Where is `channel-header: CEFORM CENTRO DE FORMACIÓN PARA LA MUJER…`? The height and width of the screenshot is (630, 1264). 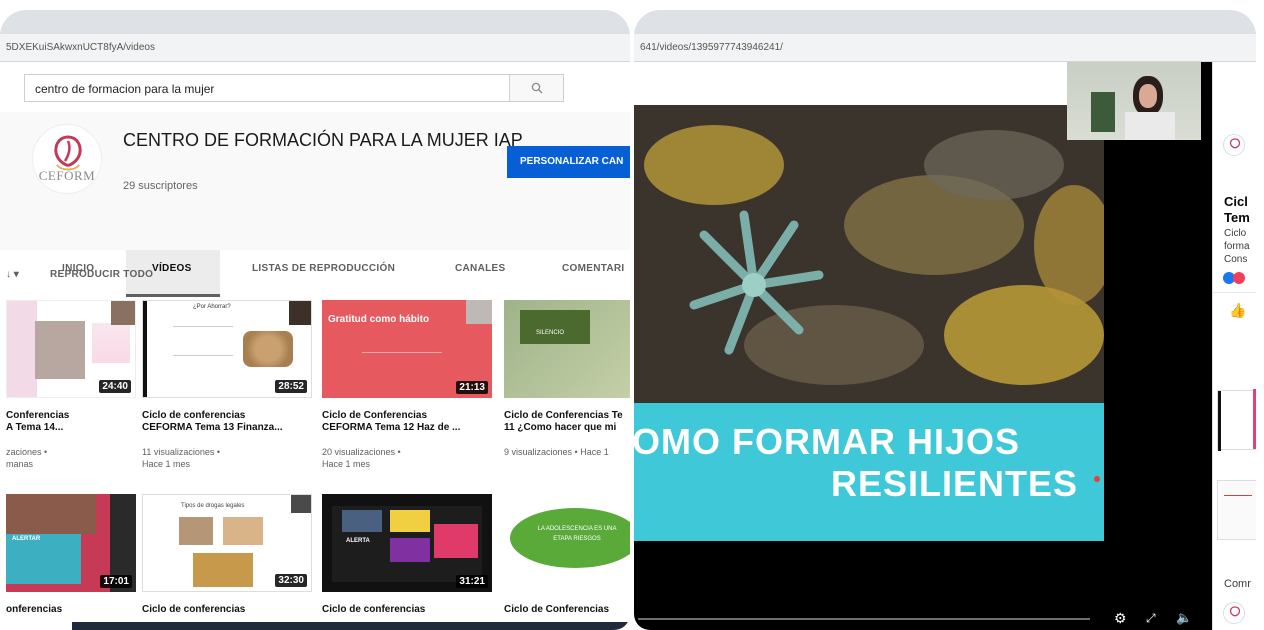
channel-header: CEFORM CENTRO DE FORMACIÓN PARA LA MUJER… is located at coordinates (315, 204).